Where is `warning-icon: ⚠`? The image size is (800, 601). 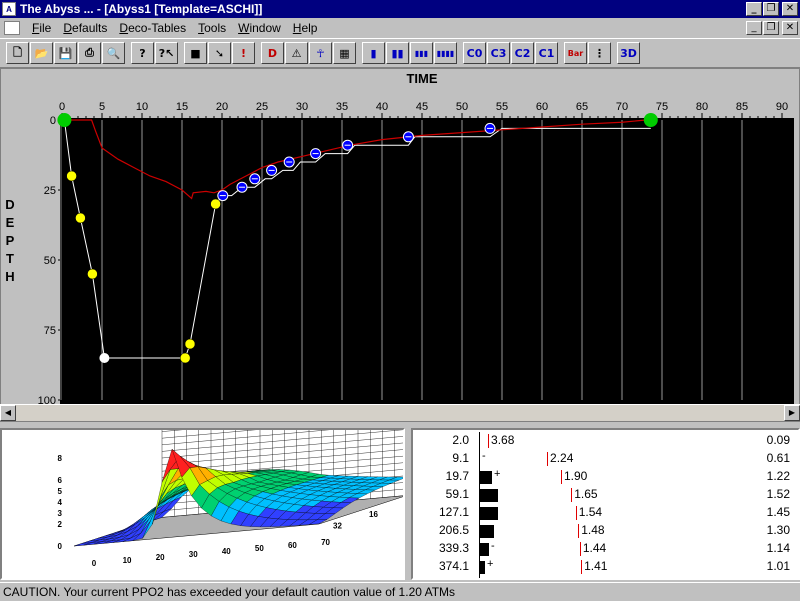 warning-icon: ⚠ is located at coordinates (297, 53).